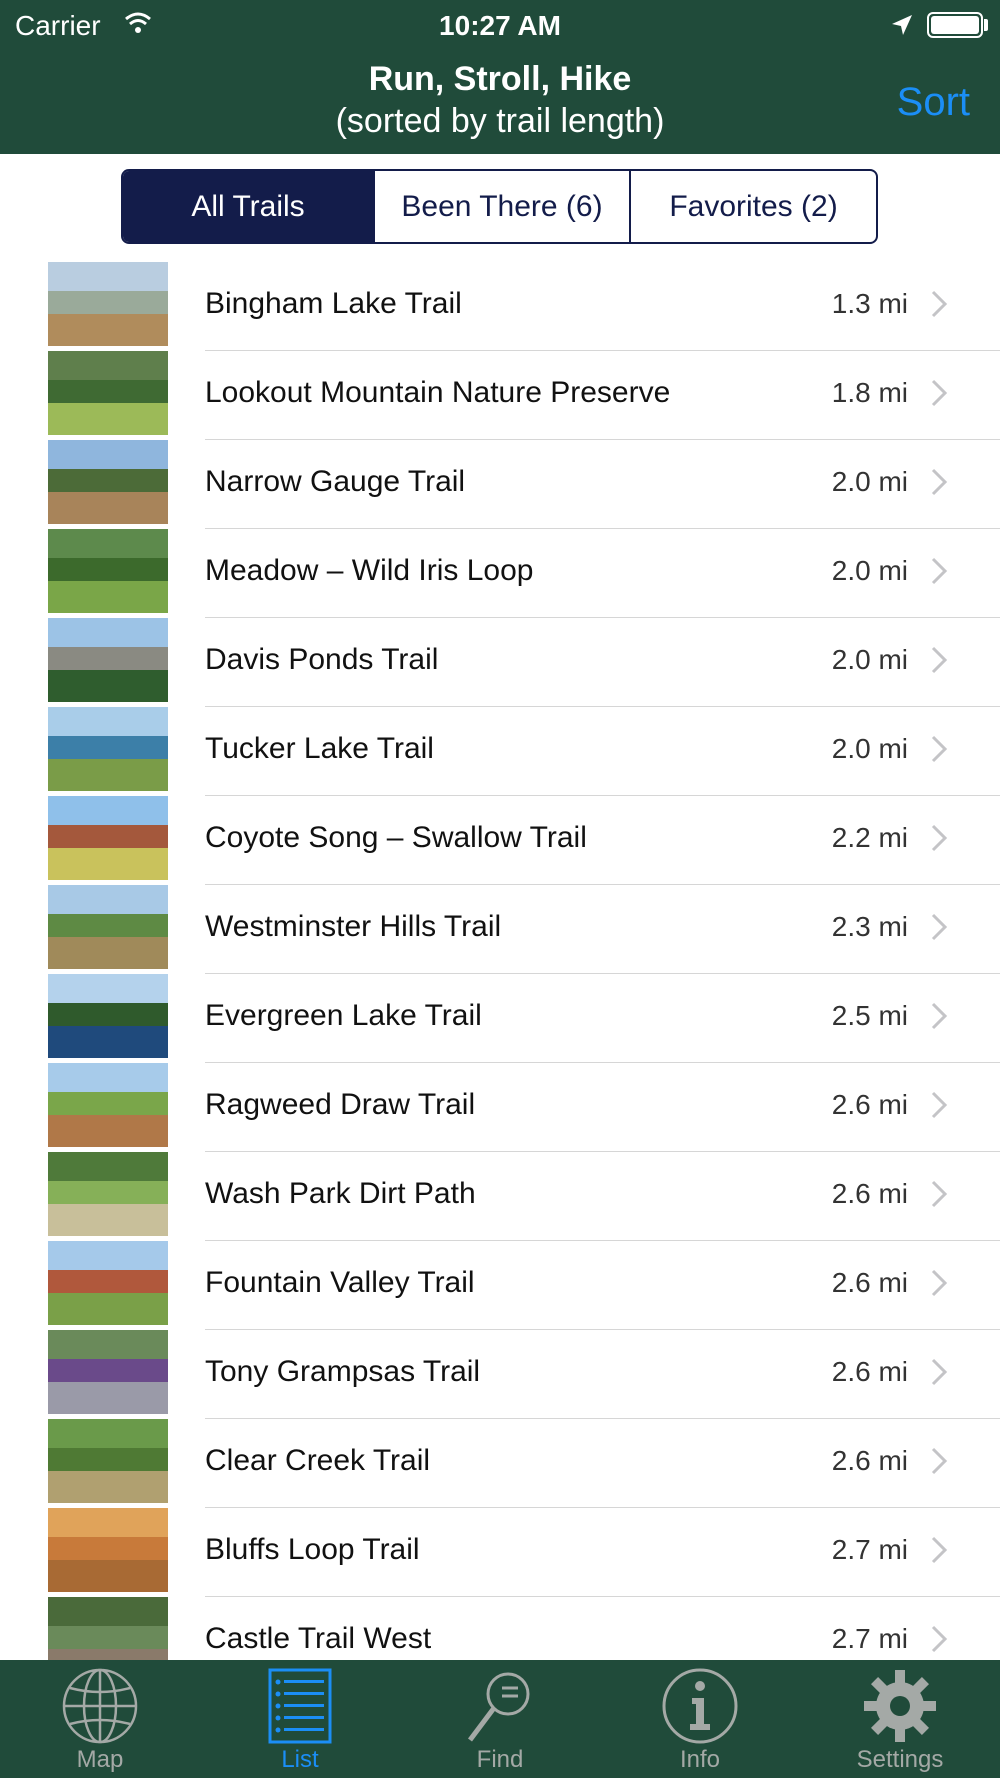 The image size is (1000, 1778). Describe the element at coordinates (335, 481) in the screenshot. I see `trail-name: Narrow Gauge Trail` at that location.